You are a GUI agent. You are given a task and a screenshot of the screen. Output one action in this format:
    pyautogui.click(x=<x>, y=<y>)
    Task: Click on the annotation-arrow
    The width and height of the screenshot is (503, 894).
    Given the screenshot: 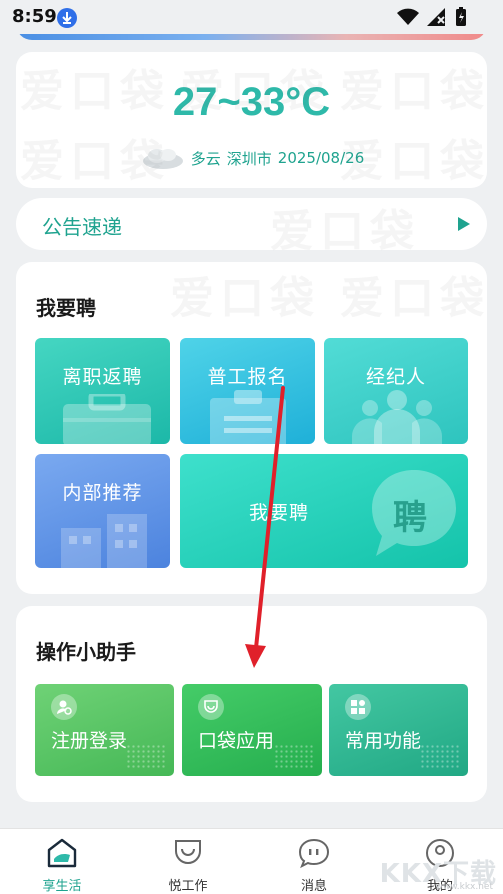 What is the action you would take?
    pyautogui.click(x=265, y=527)
    